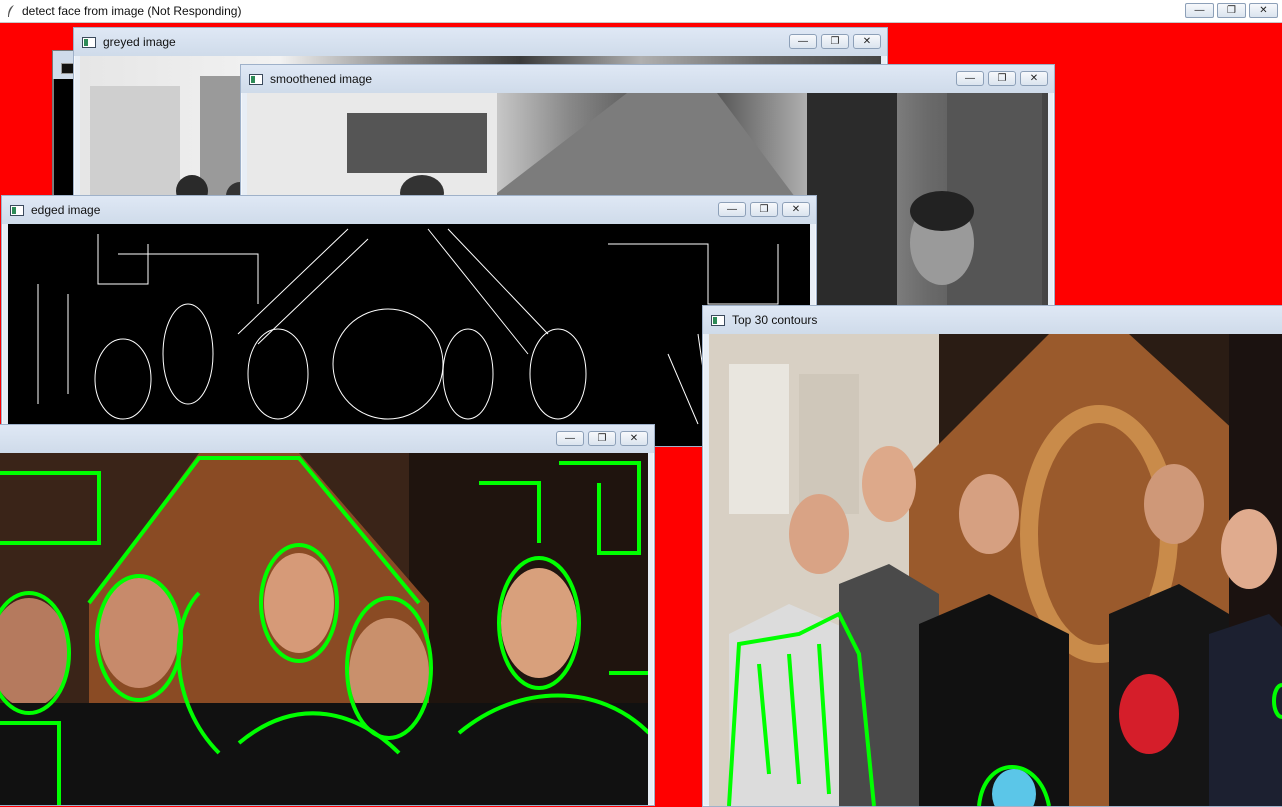 Image resolution: width=1282 pixels, height=807 pixels. What do you see at coordinates (139, 42) in the screenshot?
I see `greyed-image-title: greyed image` at bounding box center [139, 42].